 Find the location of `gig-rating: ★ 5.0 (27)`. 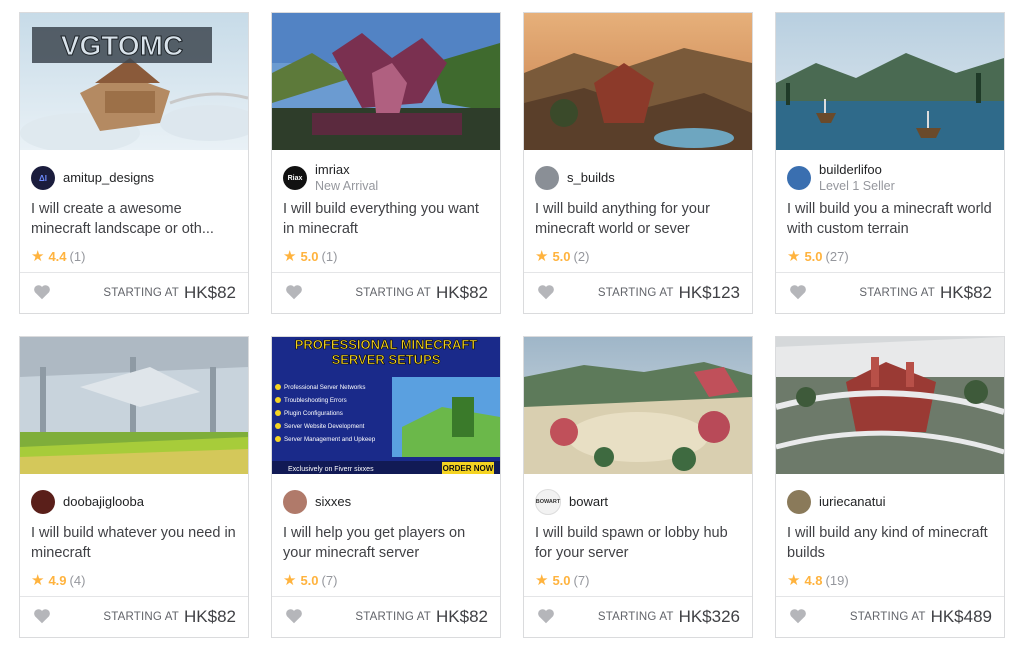

gig-rating: ★ 5.0 (27) is located at coordinates (818, 256).